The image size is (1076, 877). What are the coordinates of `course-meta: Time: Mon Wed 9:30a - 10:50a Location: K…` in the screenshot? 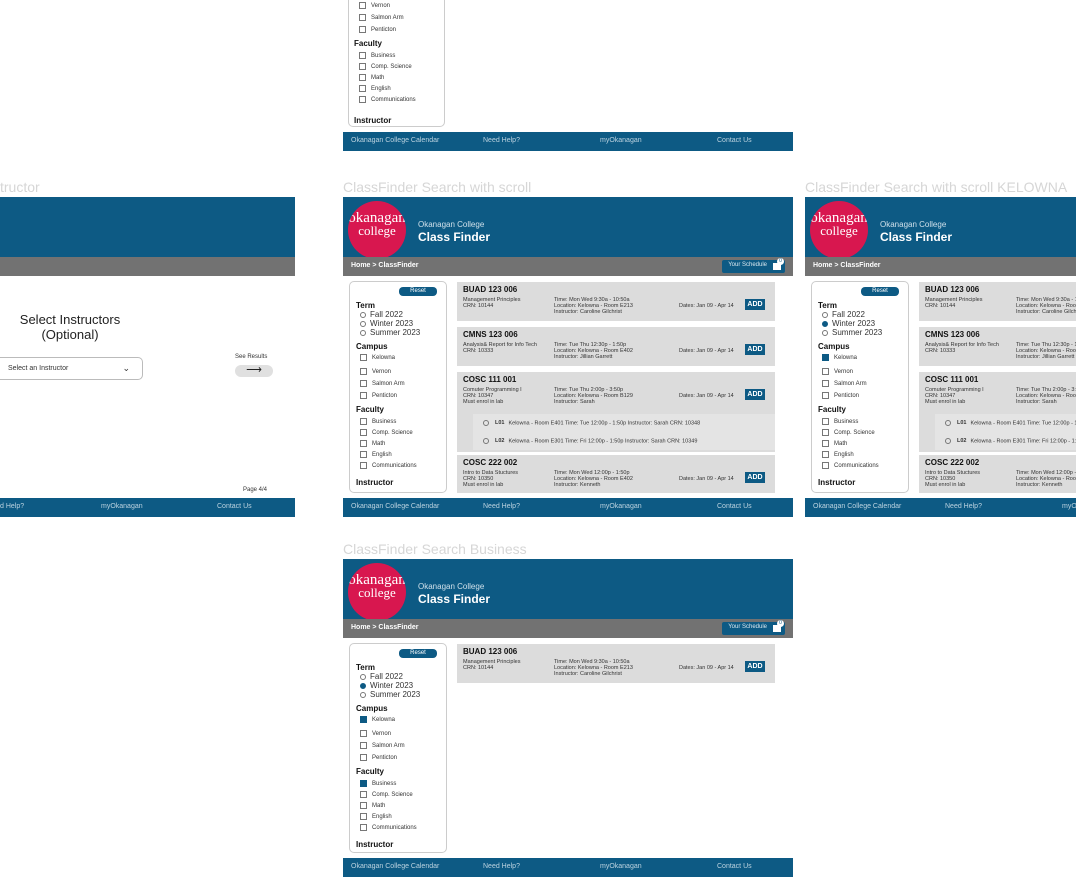 It's located at (1046, 306).